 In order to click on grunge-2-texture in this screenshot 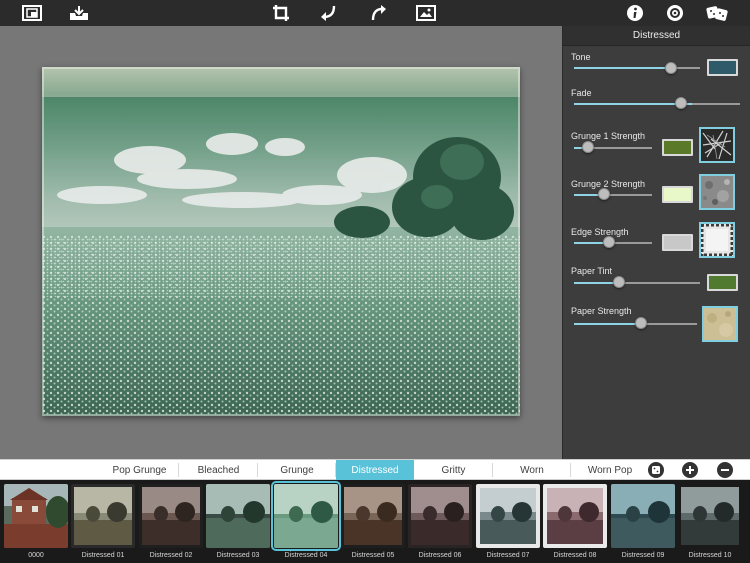, I will do `click(717, 192)`.